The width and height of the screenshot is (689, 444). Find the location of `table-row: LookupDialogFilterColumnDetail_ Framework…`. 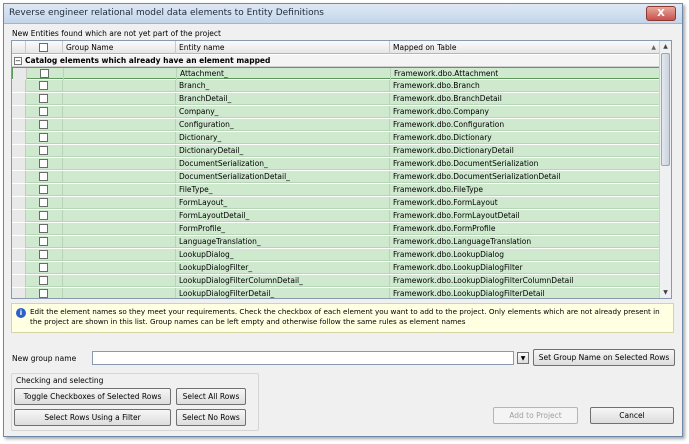

table-row: LookupDialogFilterColumnDetail_ Framework… is located at coordinates (336, 281).